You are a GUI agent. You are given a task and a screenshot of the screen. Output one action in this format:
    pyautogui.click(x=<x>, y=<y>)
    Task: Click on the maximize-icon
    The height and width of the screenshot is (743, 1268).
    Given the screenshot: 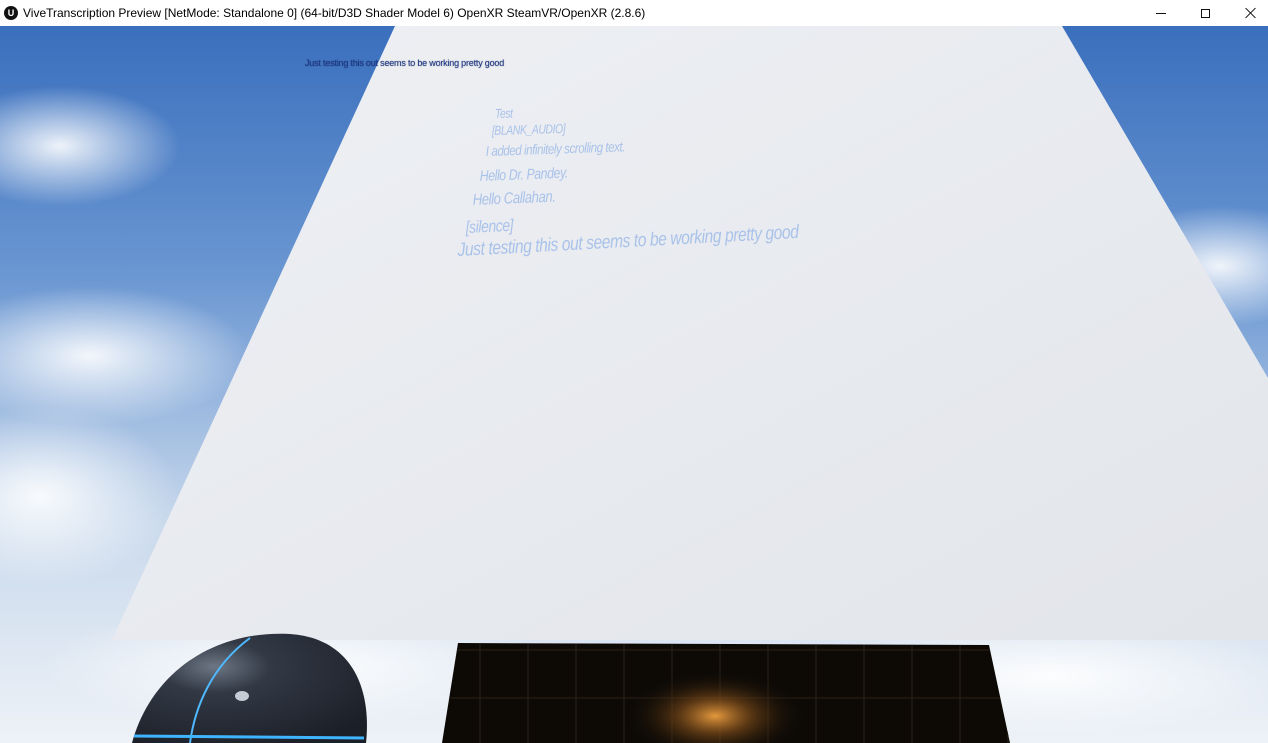 What is the action you would take?
    pyautogui.click(x=1205, y=13)
    